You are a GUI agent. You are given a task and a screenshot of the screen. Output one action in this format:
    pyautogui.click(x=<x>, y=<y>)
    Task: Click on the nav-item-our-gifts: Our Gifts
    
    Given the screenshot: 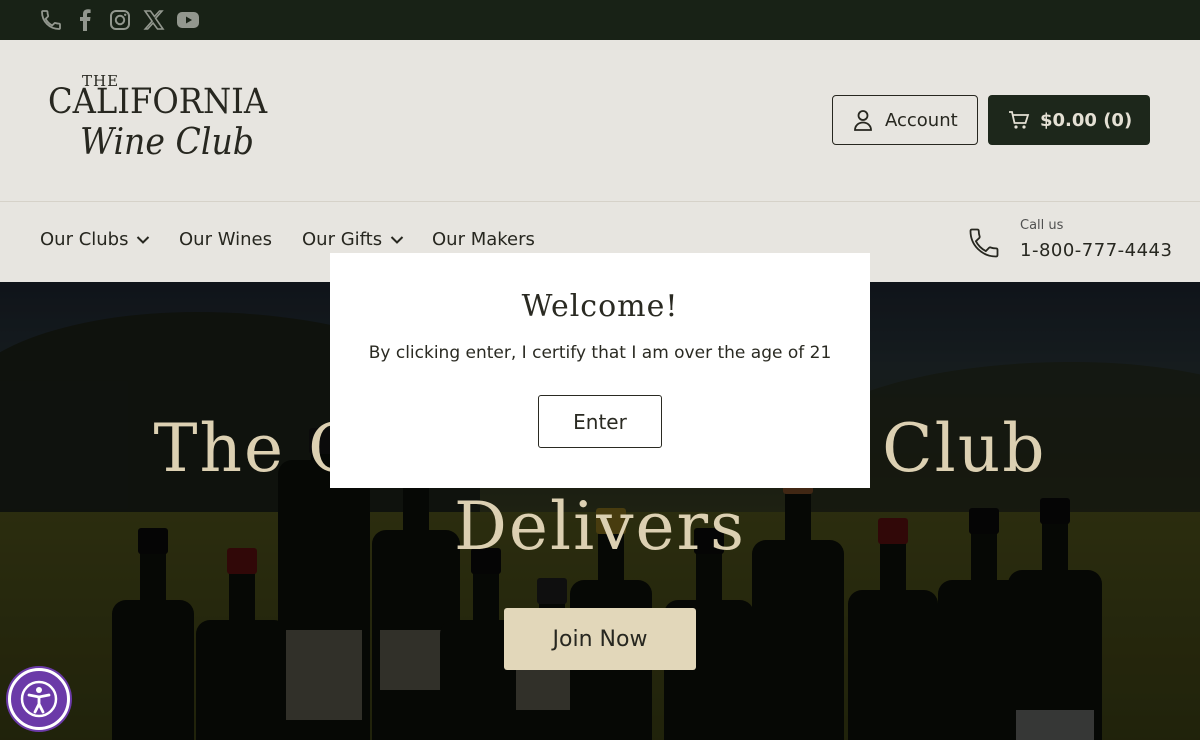 What is the action you would take?
    pyautogui.click(x=353, y=239)
    